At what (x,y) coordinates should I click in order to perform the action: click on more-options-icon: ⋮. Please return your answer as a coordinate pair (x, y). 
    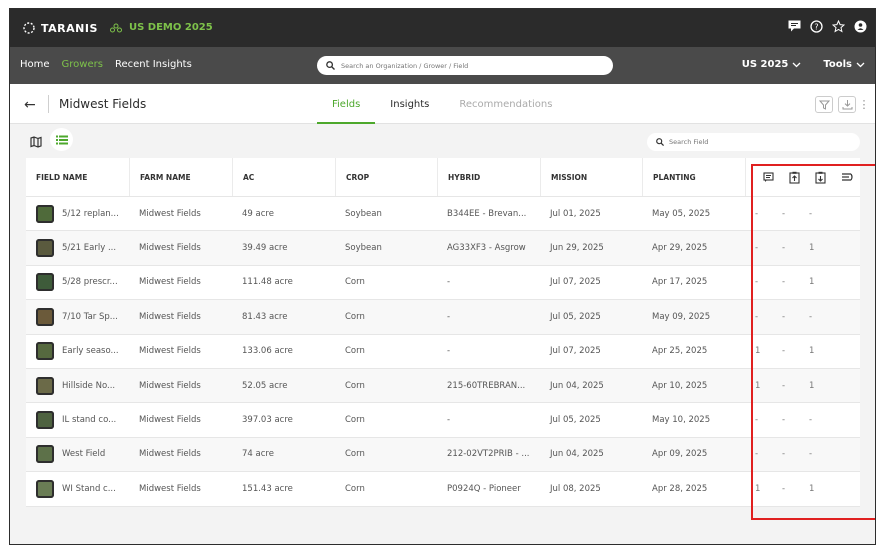
    Looking at the image, I should click on (864, 104).